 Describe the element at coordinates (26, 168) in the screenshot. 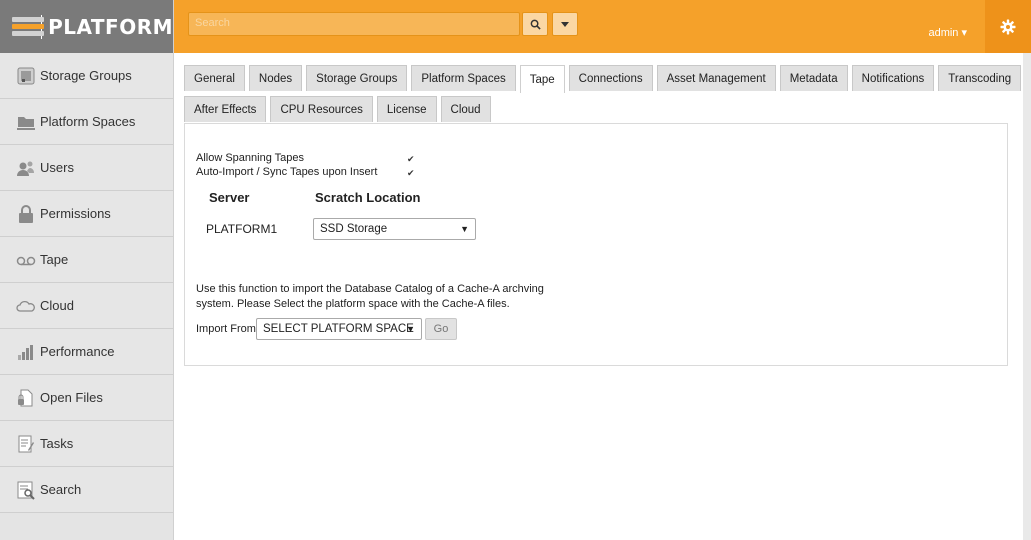

I see `users-icon` at that location.